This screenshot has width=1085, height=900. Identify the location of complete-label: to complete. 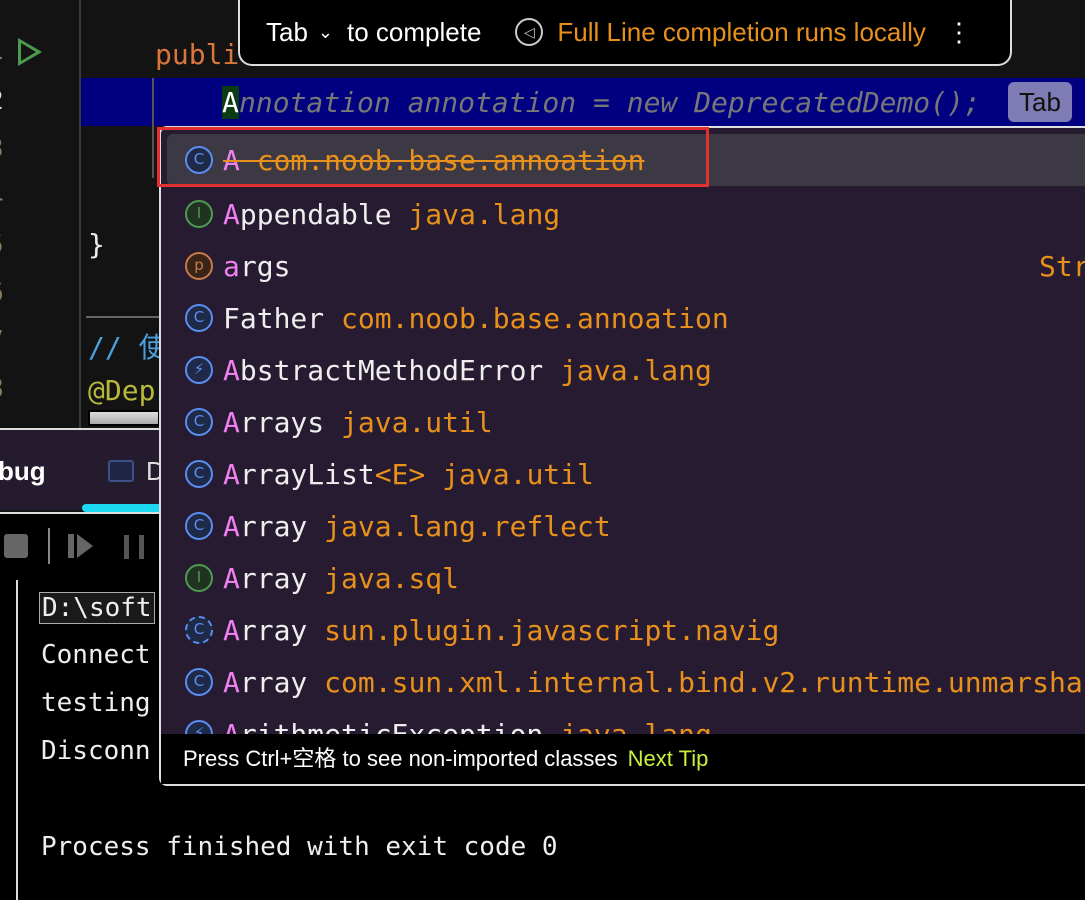
(414, 31).